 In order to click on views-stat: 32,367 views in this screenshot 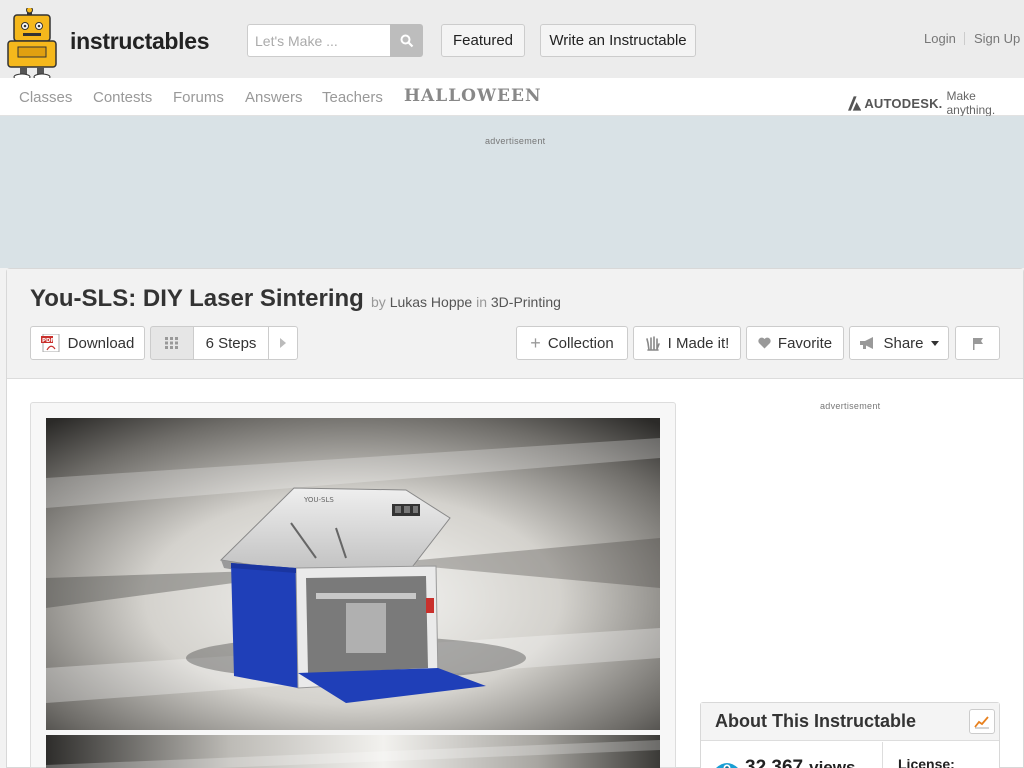, I will do `click(785, 762)`.